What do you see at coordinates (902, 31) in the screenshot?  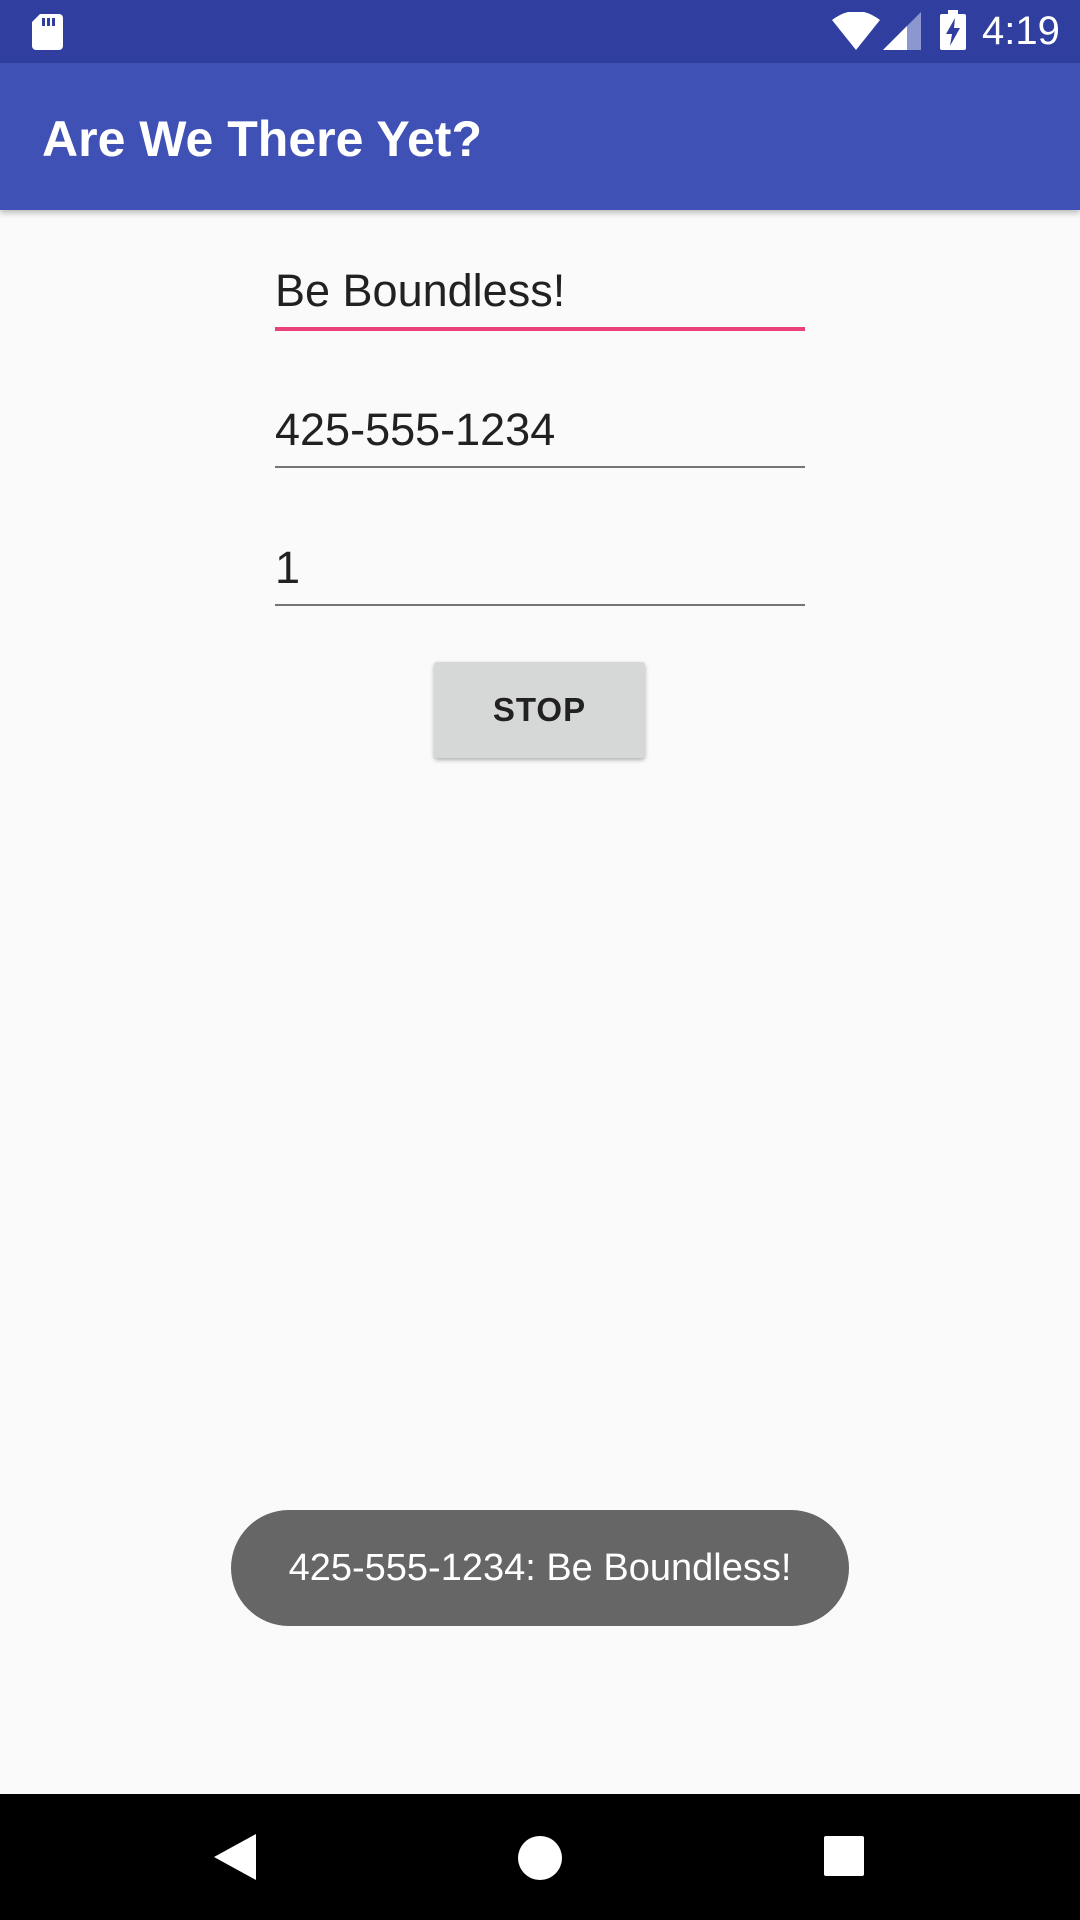 I see `cell-signal-icon` at bounding box center [902, 31].